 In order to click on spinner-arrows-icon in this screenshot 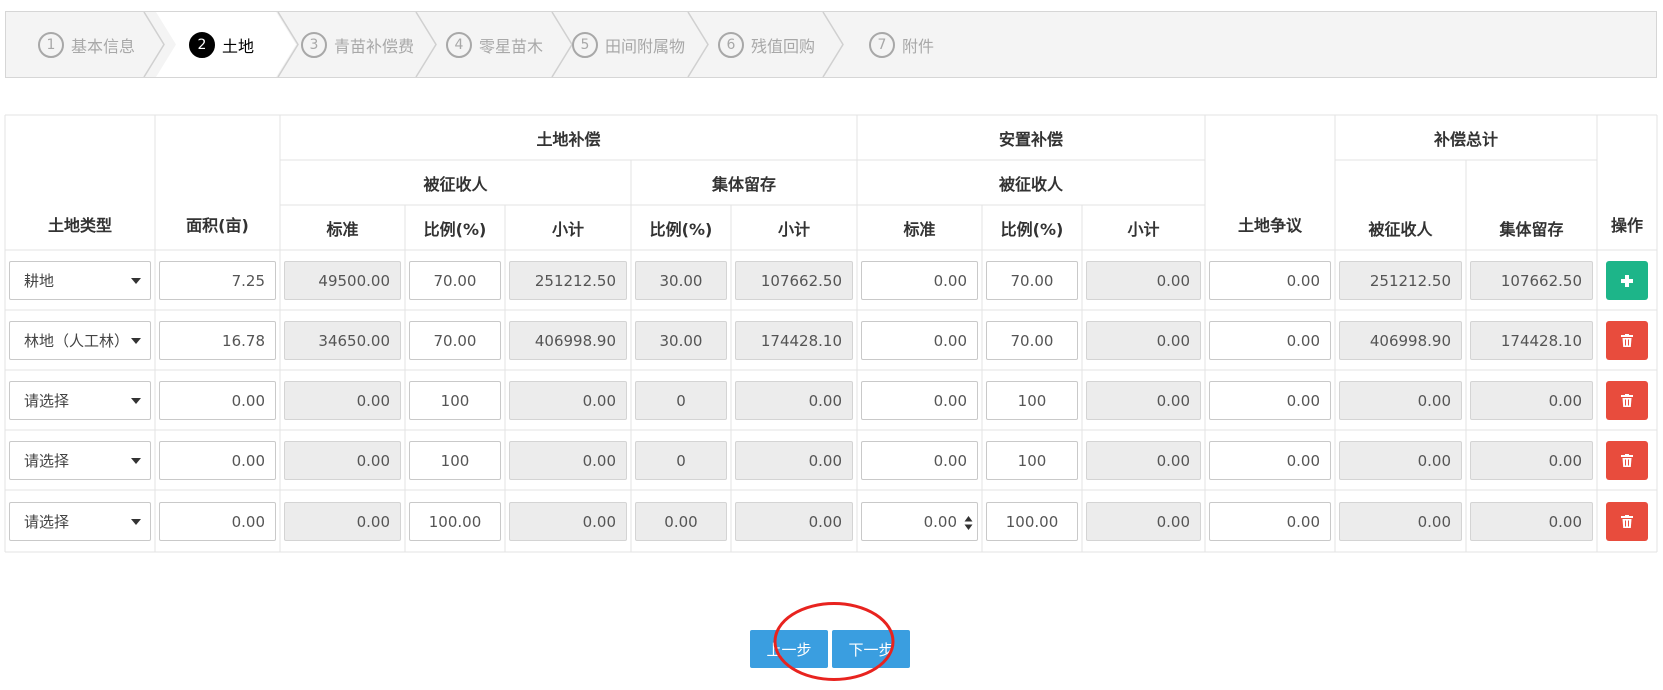, I will do `click(968, 523)`.